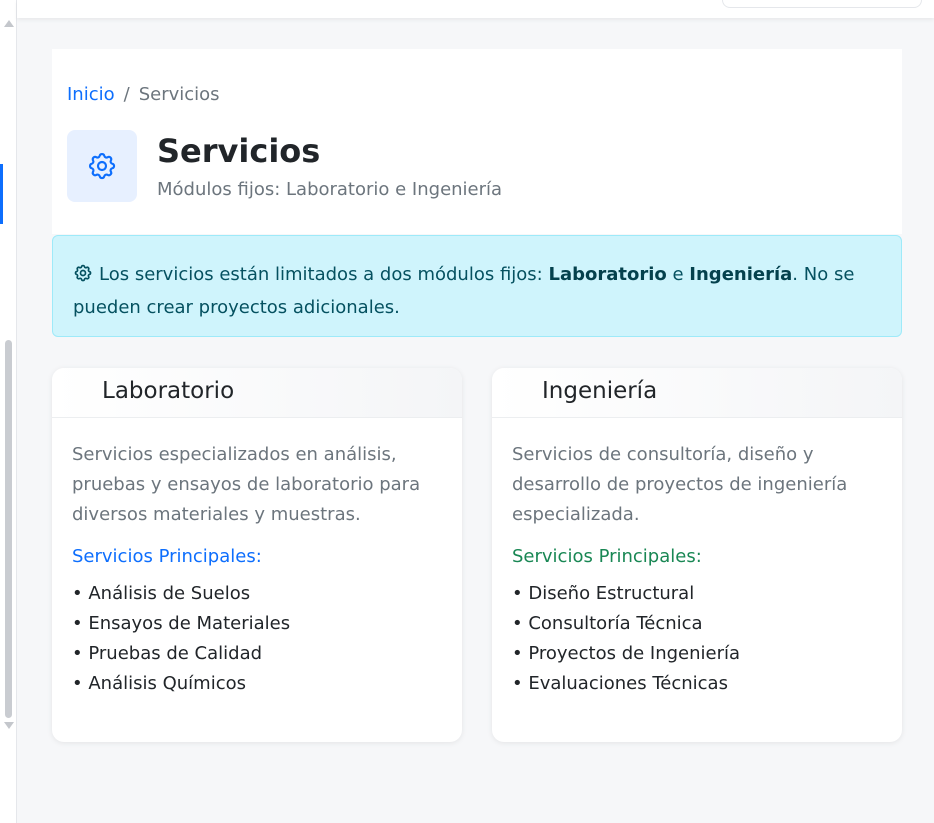  I want to click on alert-bold-laboratorio: Laboratorio, so click(607, 274).